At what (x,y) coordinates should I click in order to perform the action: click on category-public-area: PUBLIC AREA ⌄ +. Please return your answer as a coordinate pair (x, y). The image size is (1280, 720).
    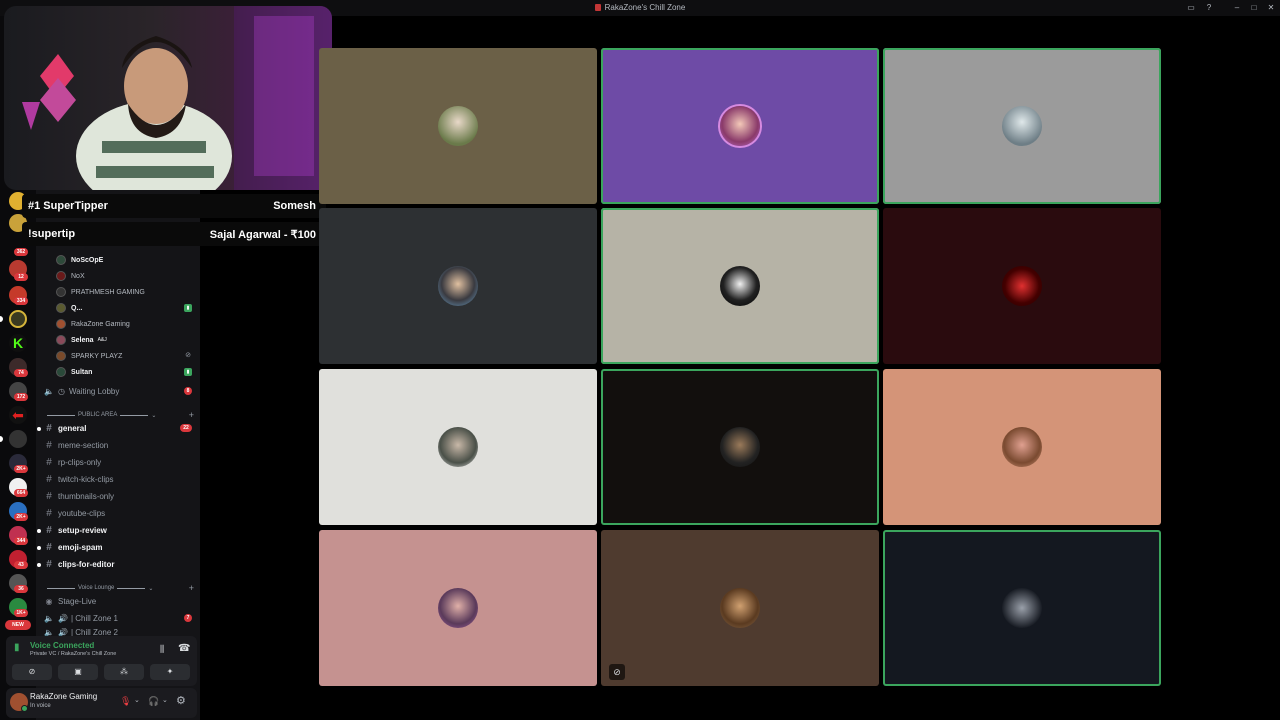
    Looking at the image, I should click on (119, 415).